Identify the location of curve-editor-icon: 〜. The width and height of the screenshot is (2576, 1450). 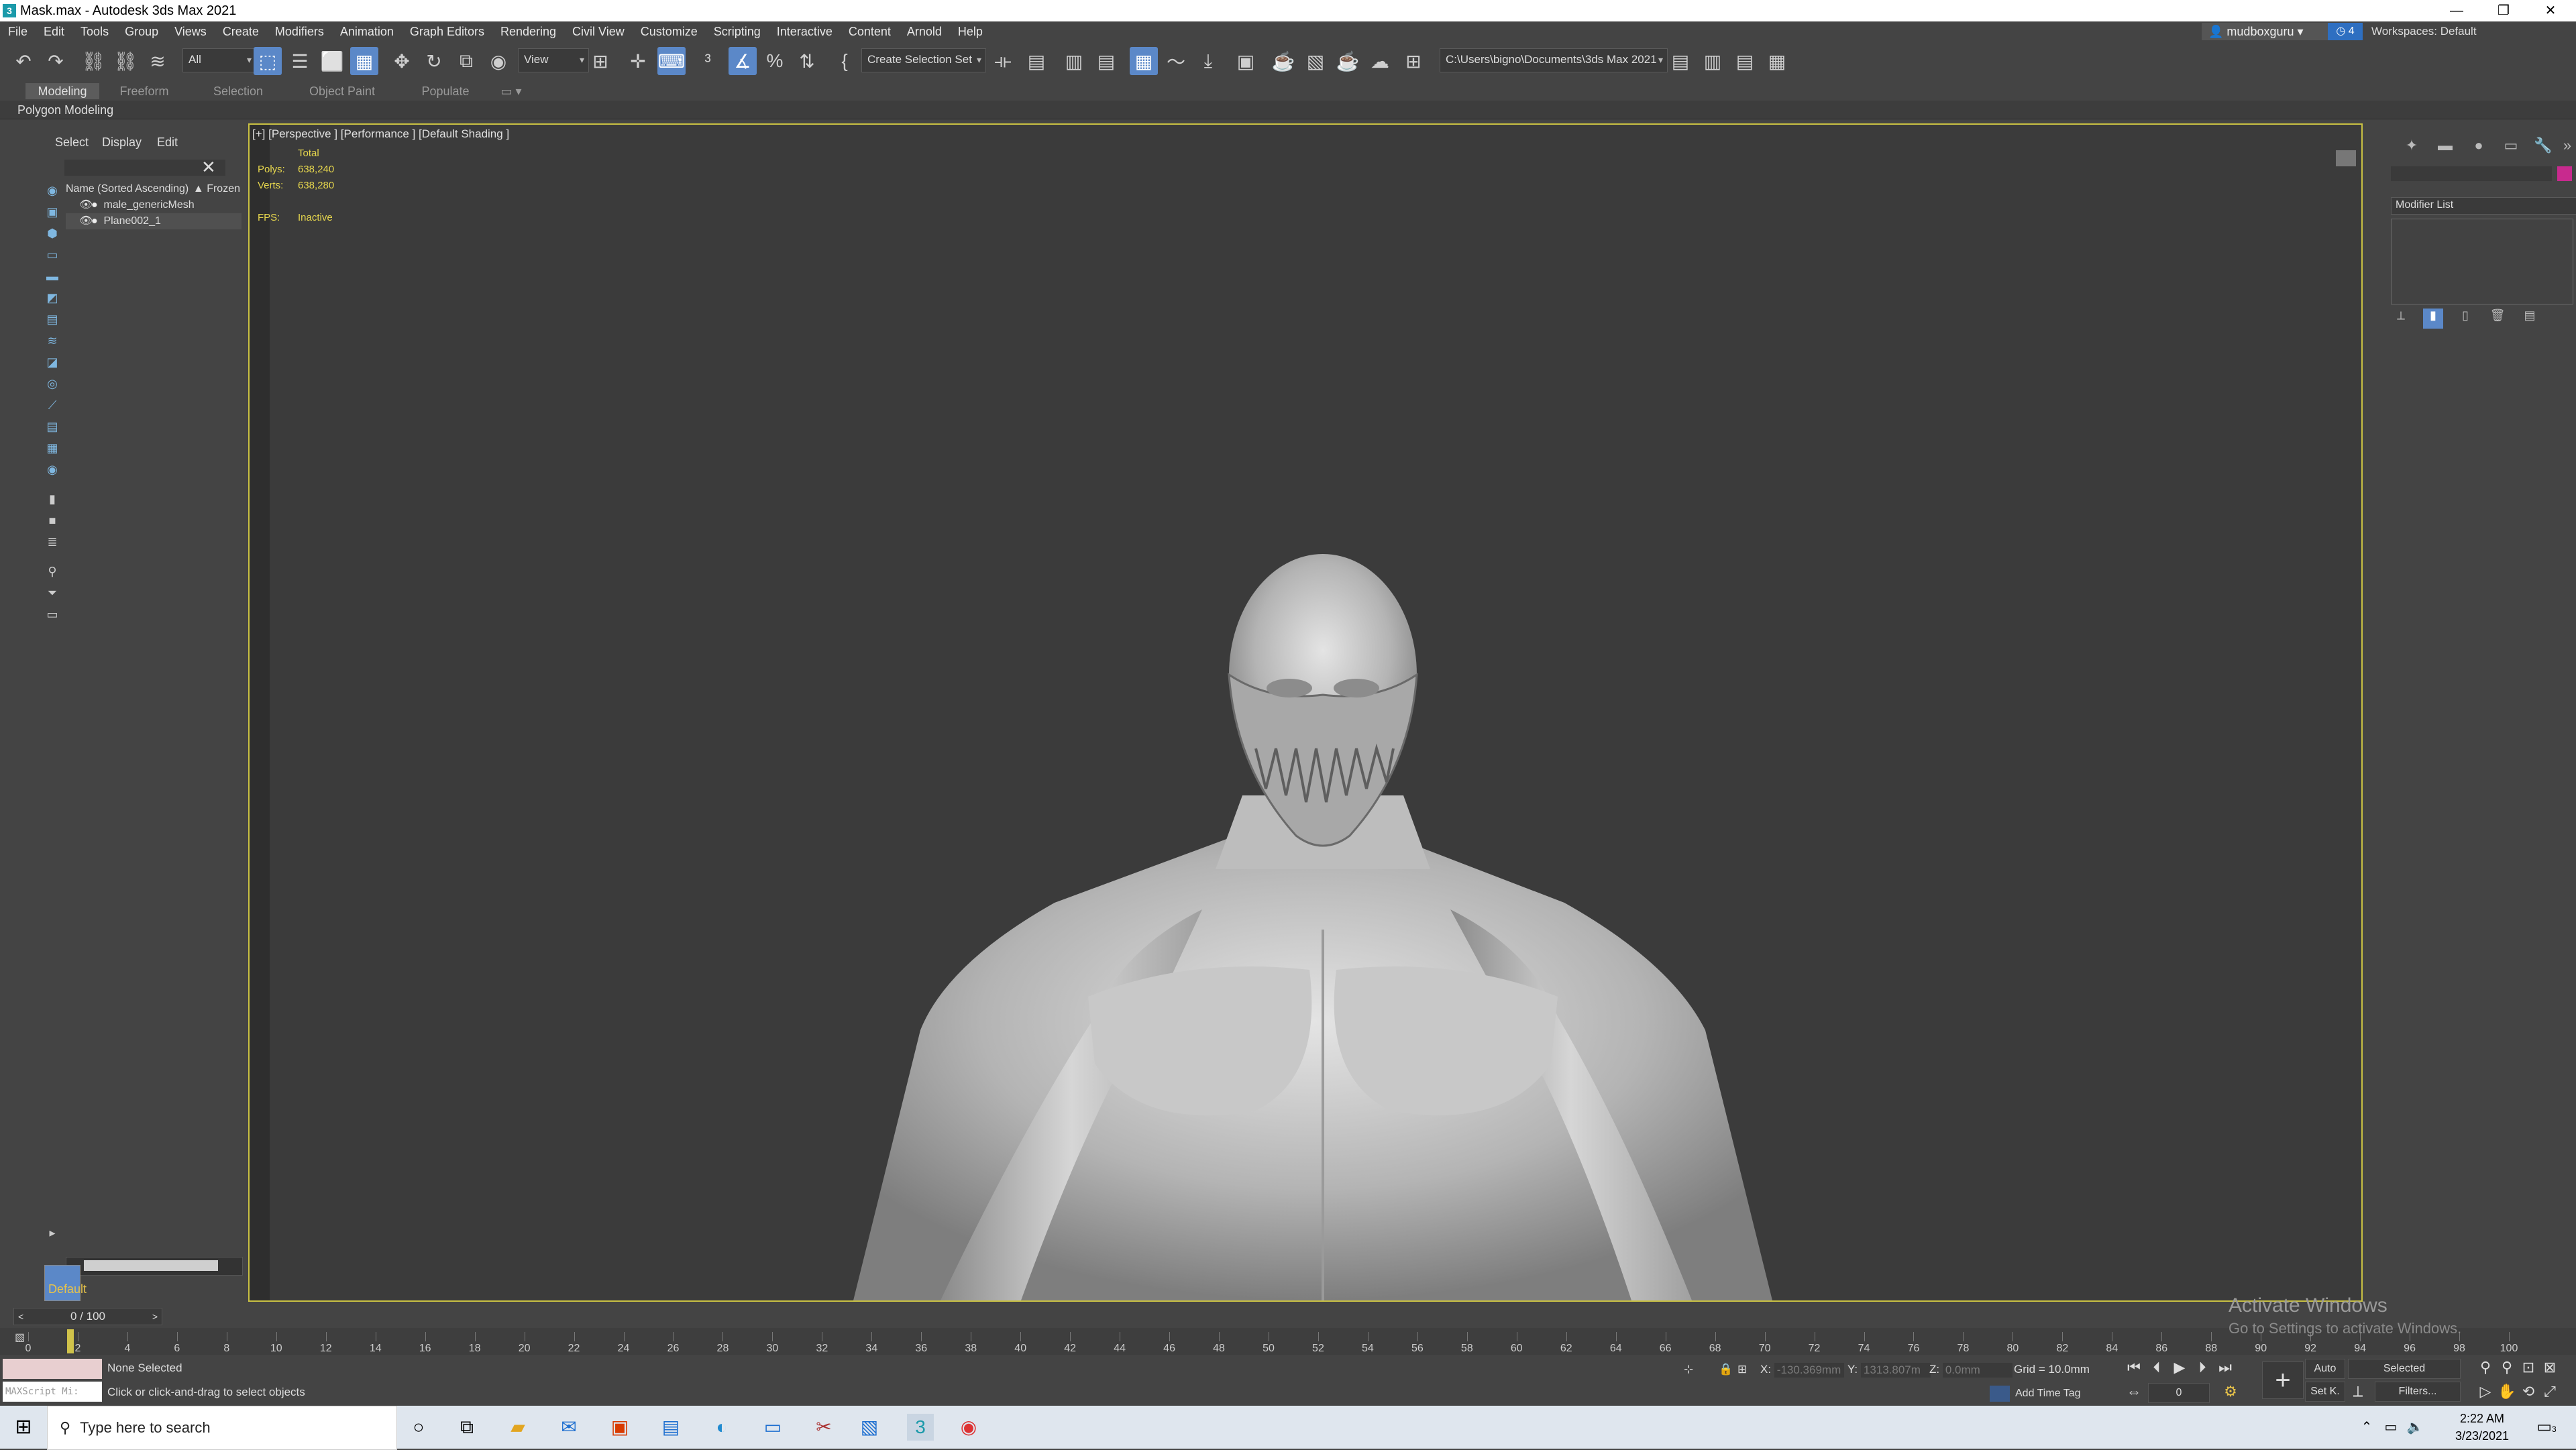
(1176, 61).